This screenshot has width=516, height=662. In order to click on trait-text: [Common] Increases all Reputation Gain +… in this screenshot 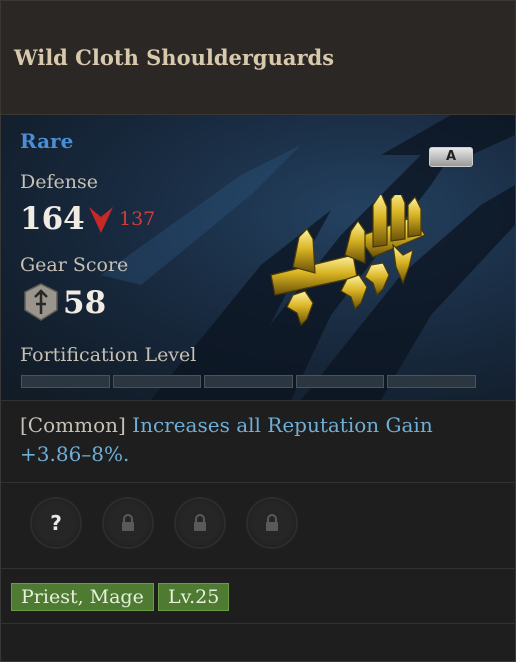, I will do `click(255, 440)`.